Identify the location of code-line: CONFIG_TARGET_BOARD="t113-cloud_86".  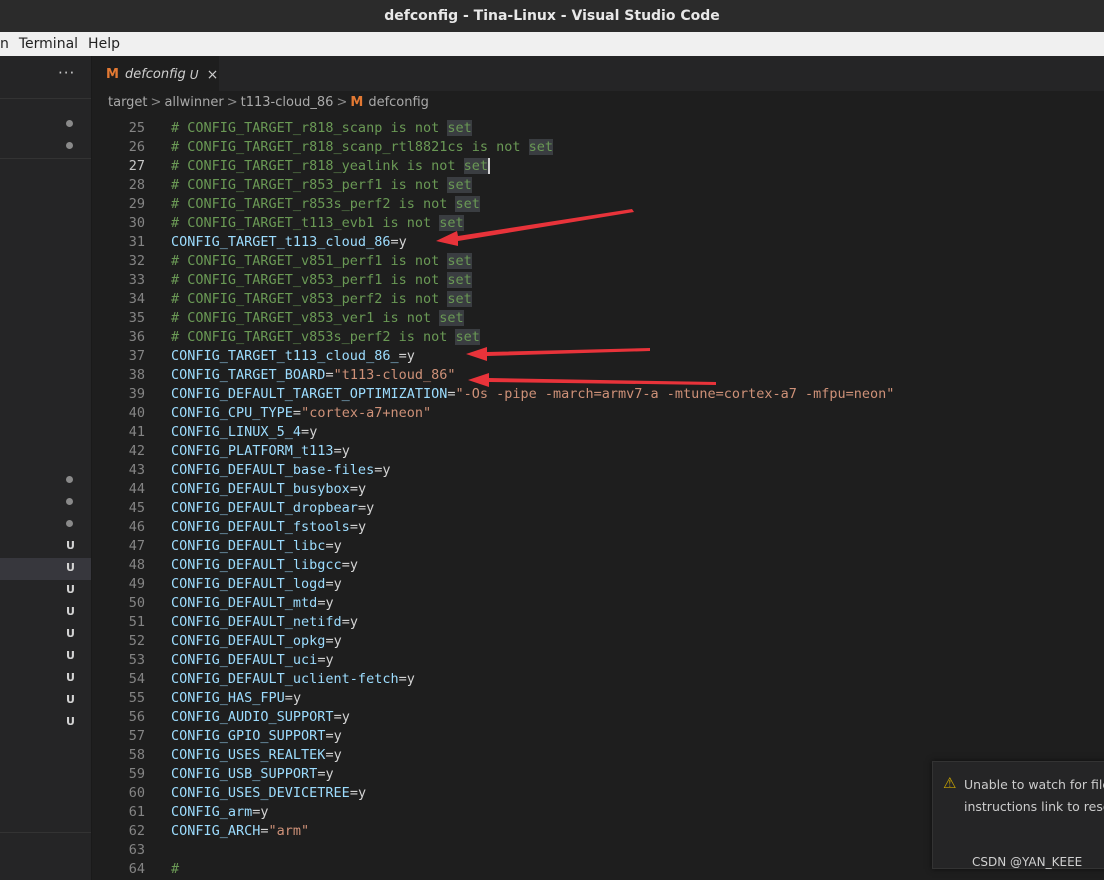
(313, 375).